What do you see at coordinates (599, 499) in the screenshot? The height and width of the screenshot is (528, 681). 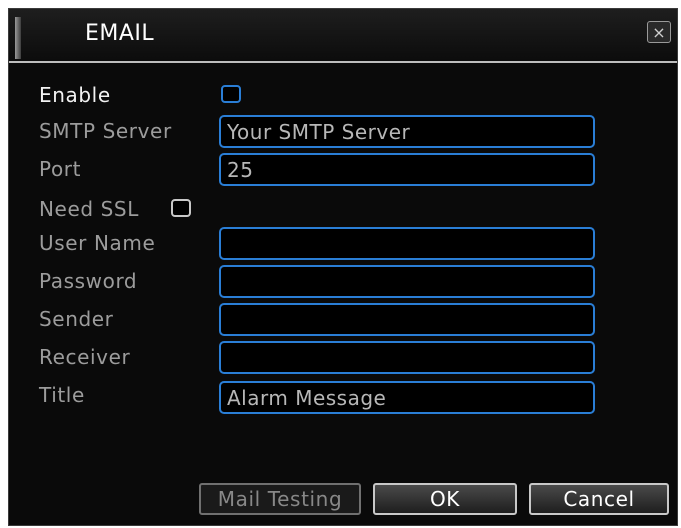 I see `cancel-button: Cancel` at bounding box center [599, 499].